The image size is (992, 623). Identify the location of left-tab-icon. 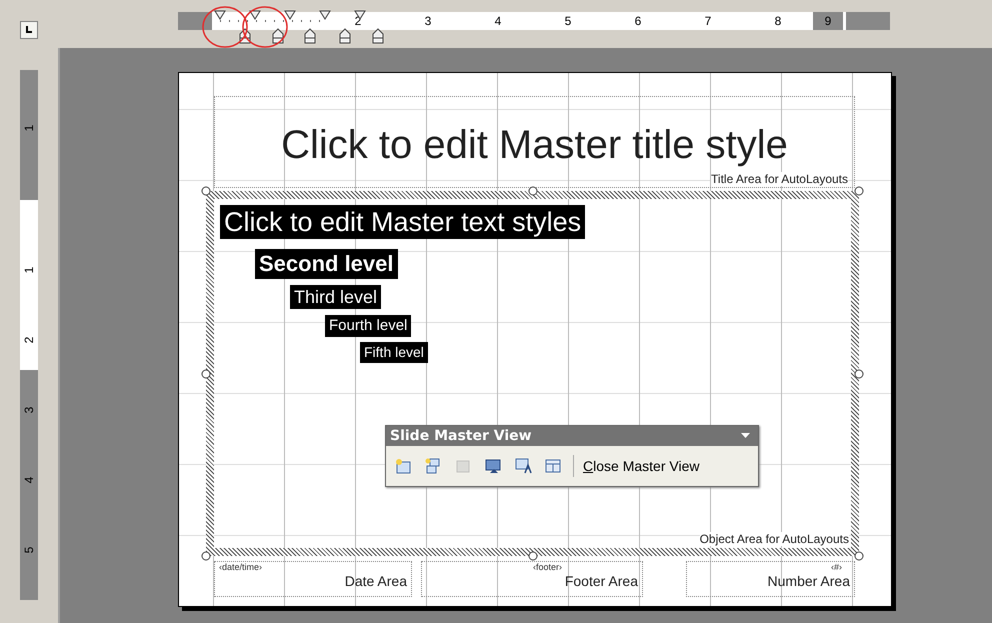
(29, 30).